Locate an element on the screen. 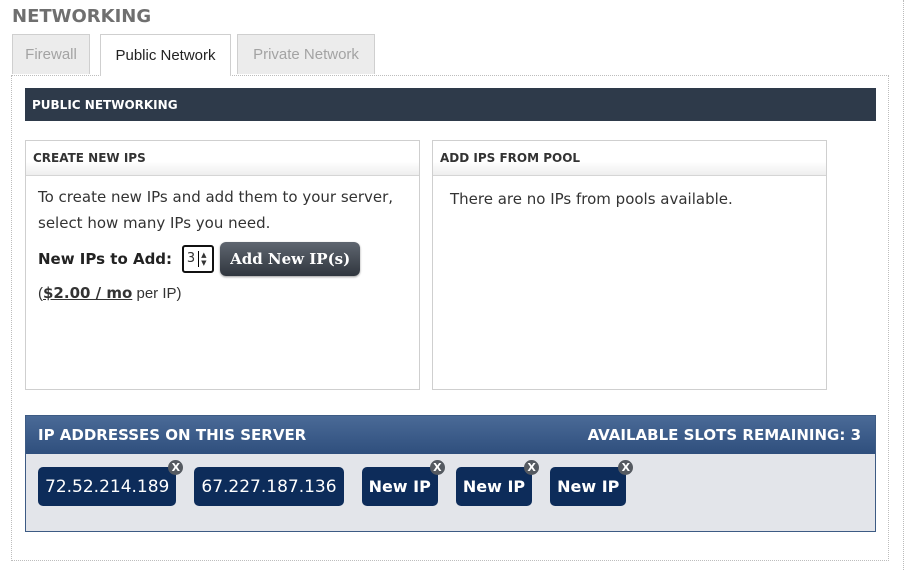  pool-message: There are no IPs from pools available. is located at coordinates (591, 199).